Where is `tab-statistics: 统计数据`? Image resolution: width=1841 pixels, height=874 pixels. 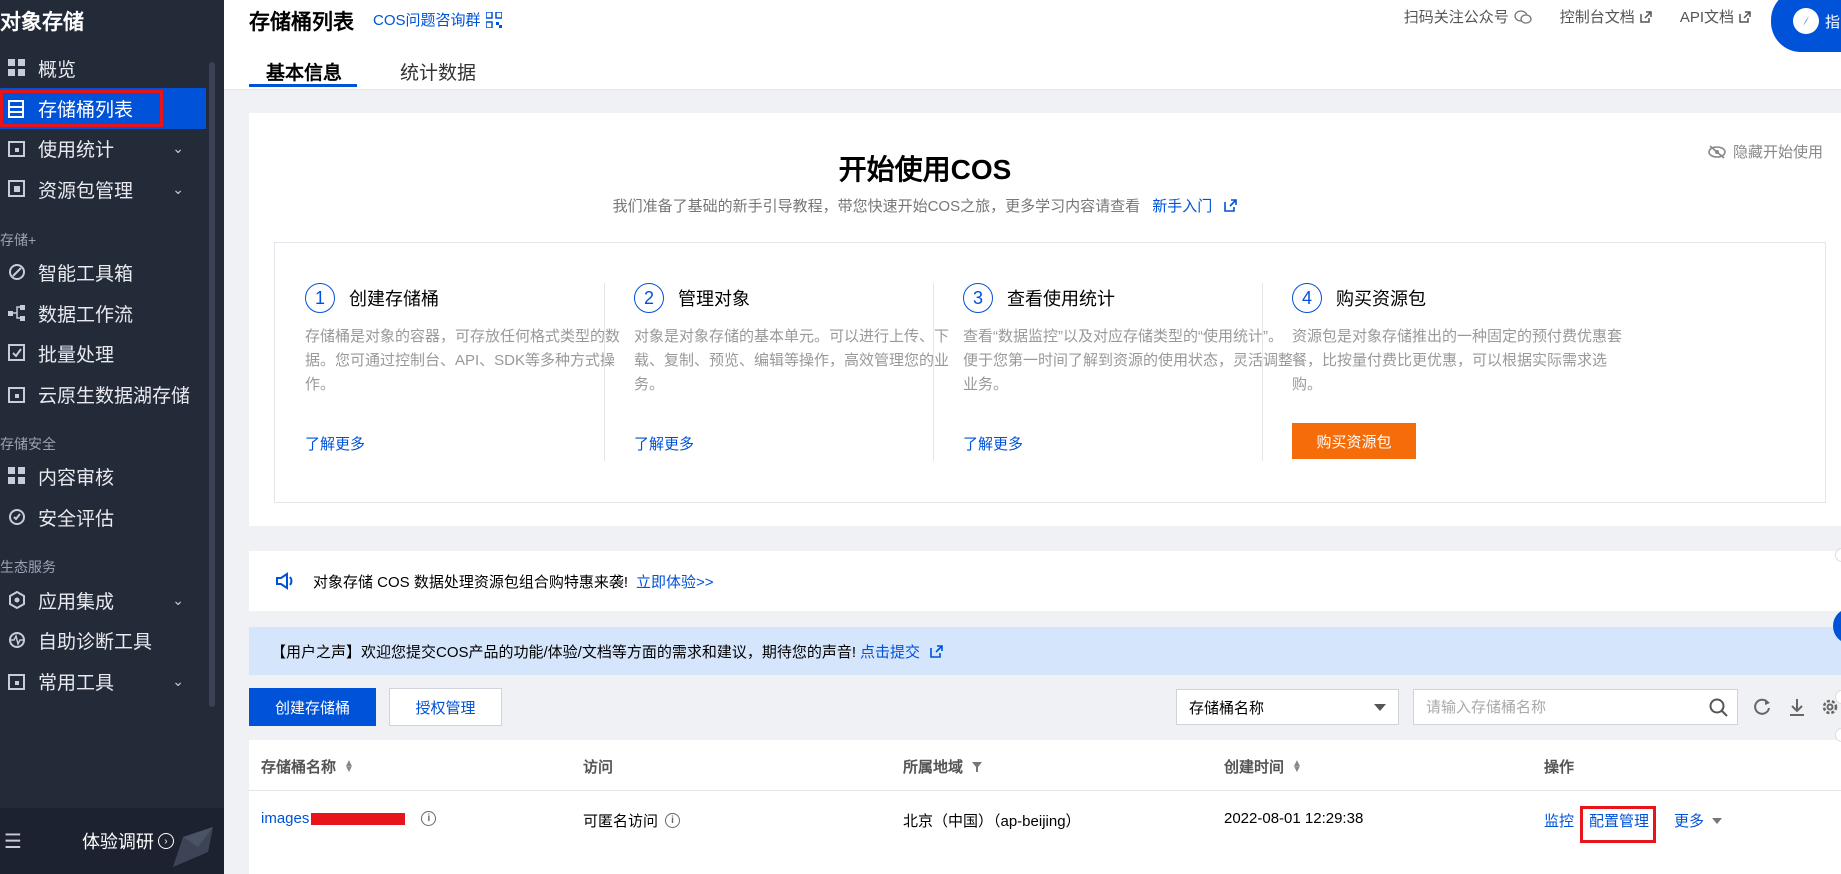
tab-statistics: 统计数据 is located at coordinates (438, 71).